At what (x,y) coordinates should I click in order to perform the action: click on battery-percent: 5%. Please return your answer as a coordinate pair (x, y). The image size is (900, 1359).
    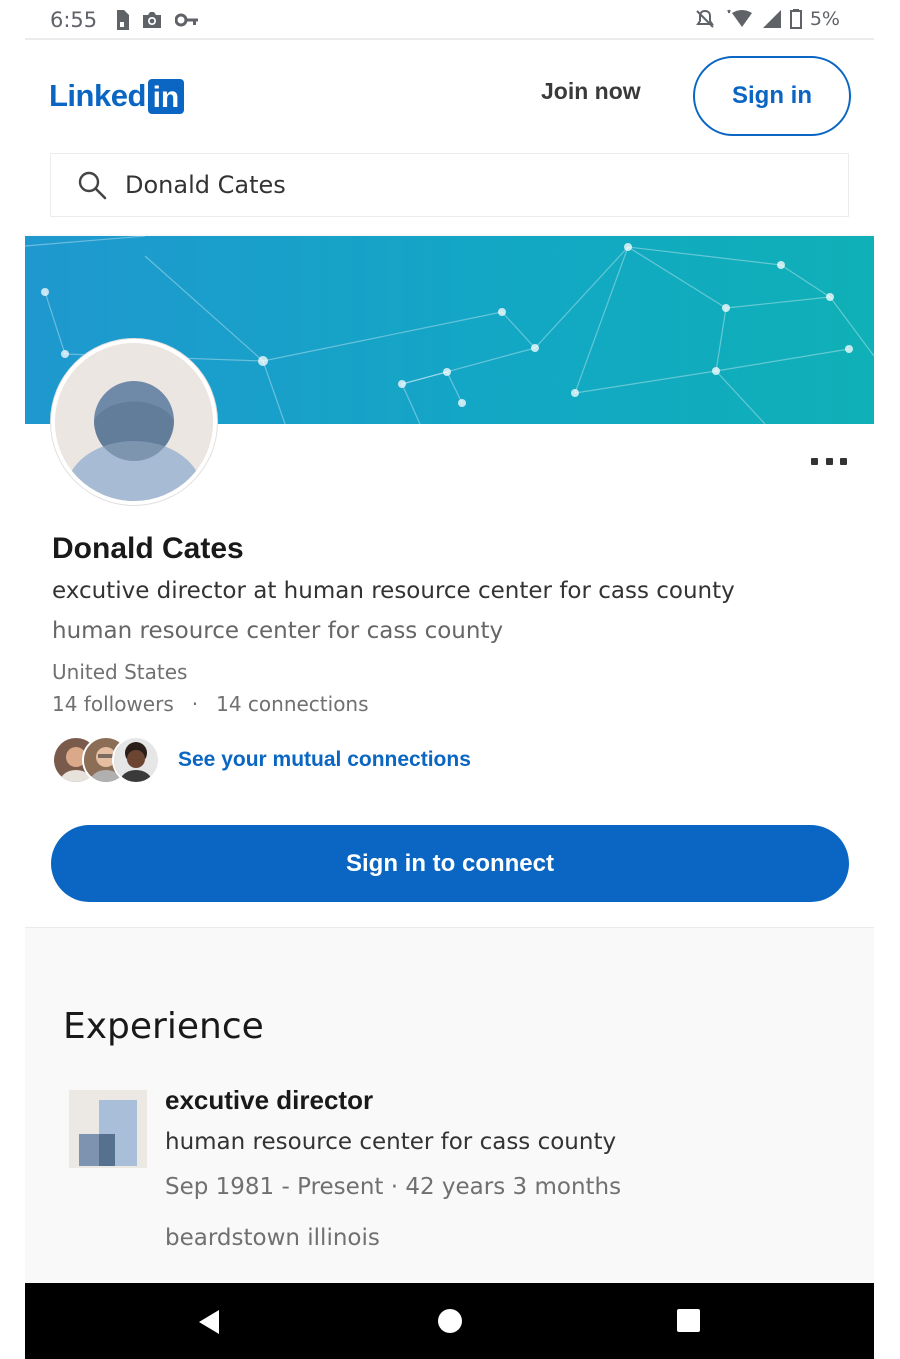
    Looking at the image, I should click on (824, 19).